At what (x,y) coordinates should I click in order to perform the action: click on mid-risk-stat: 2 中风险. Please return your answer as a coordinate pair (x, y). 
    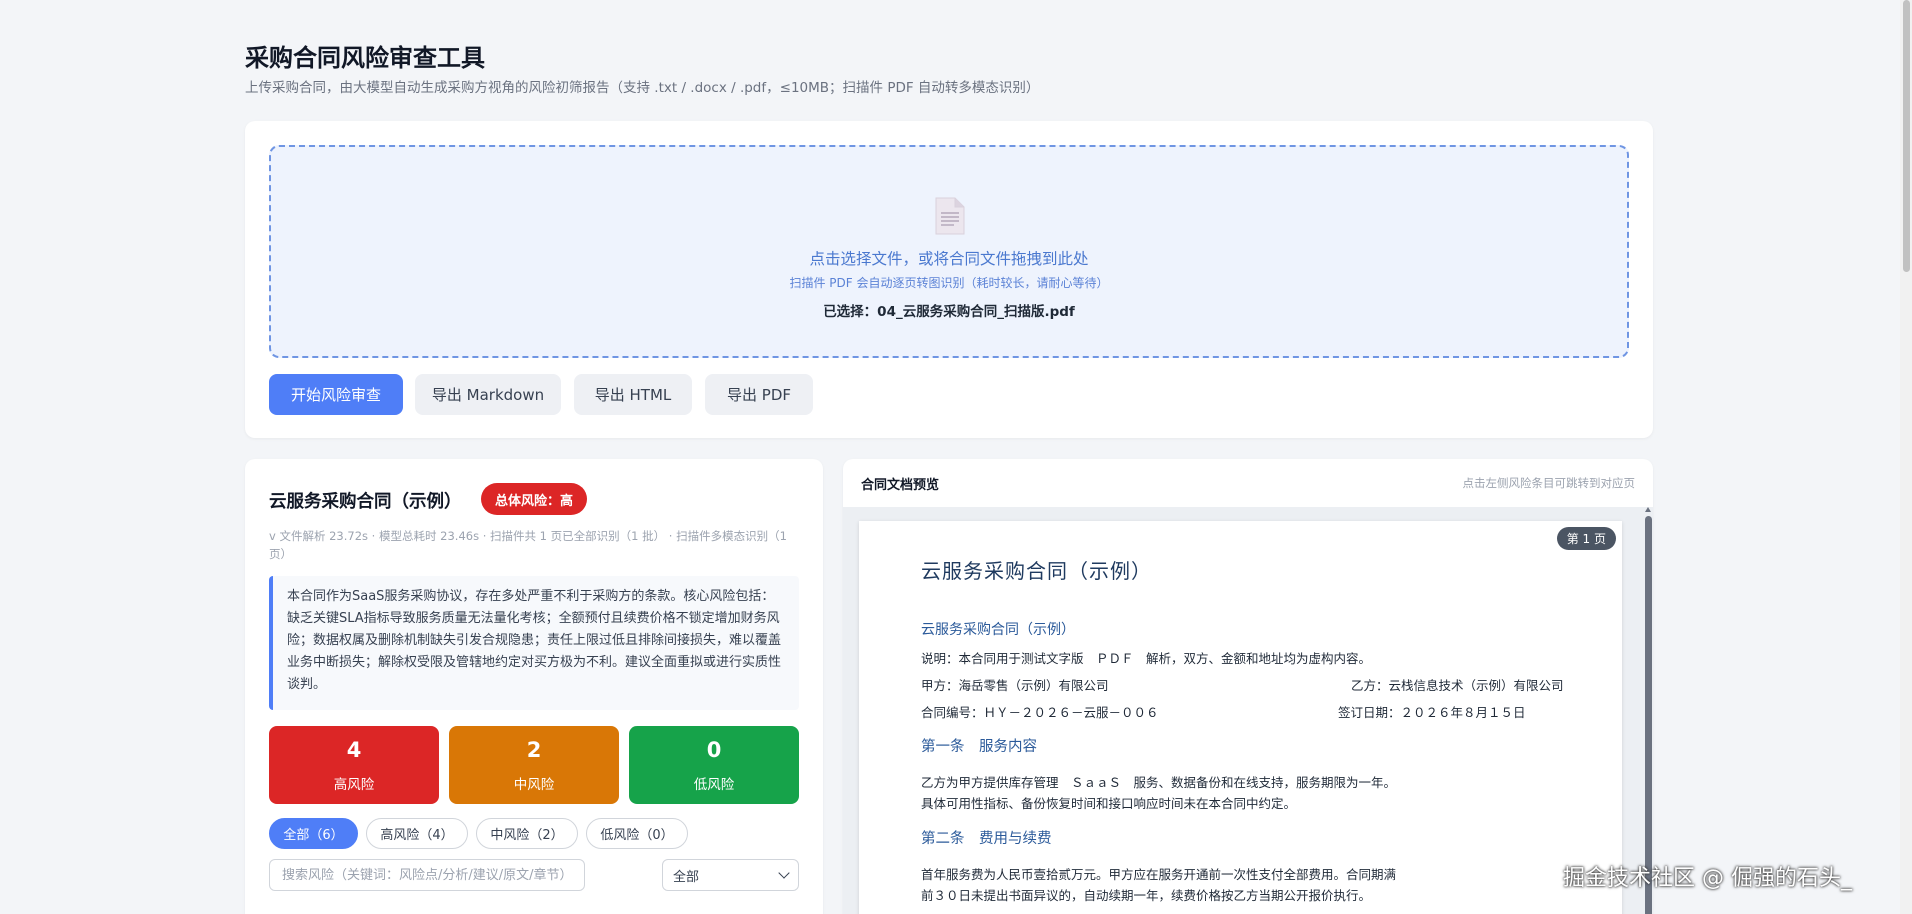
    Looking at the image, I should click on (534, 765).